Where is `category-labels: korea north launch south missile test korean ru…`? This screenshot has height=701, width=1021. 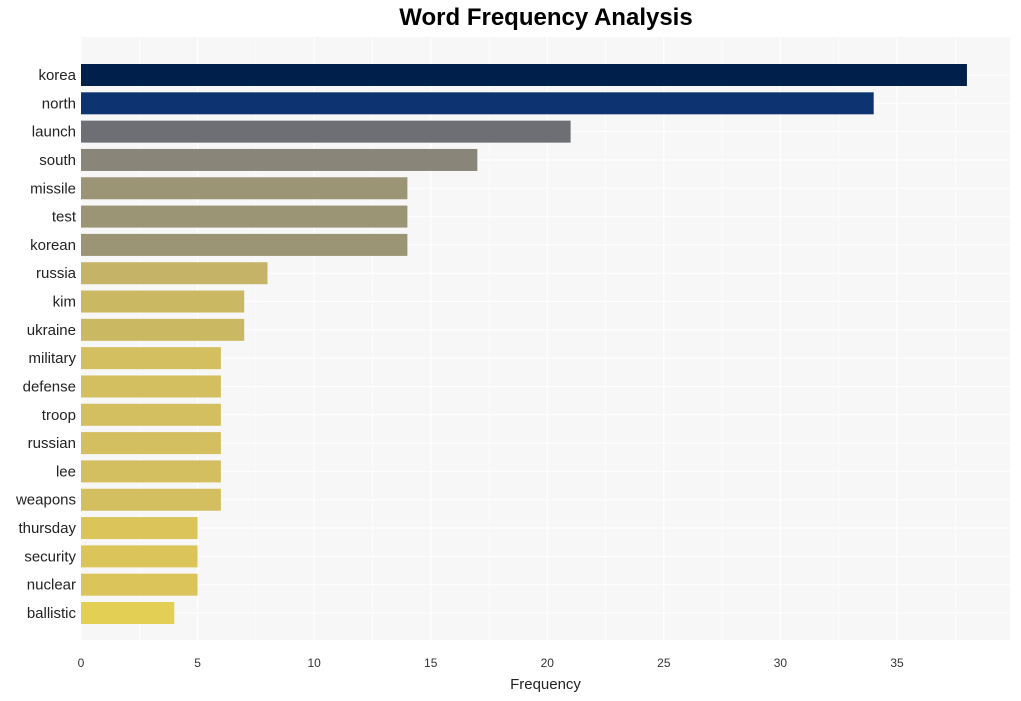
category-labels: korea north launch south missile test korean ru… is located at coordinates (46, 344).